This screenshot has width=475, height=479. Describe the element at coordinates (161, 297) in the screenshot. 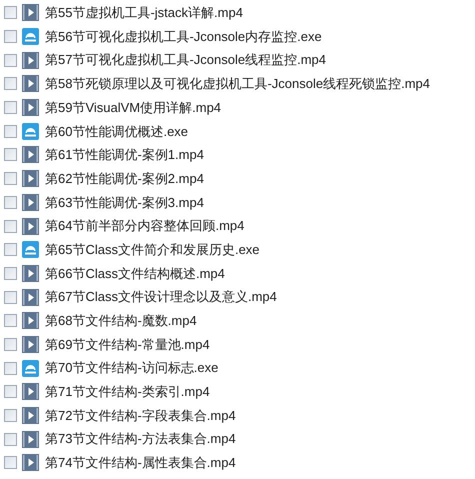

I see `file-name: 第67节Class文件设计理念以及意义.mp4` at that location.